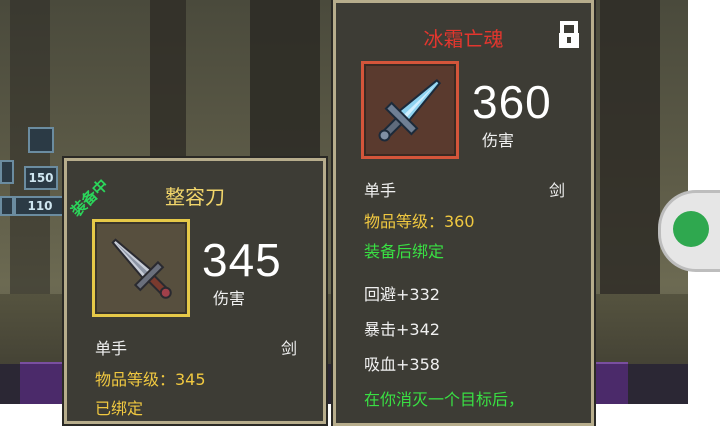  I want to click on hud-counter: 150, so click(41, 178).